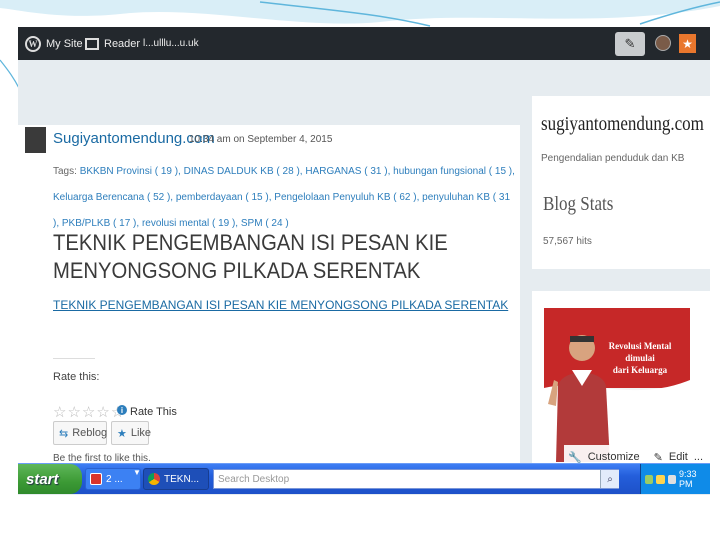 The height and width of the screenshot is (540, 720). I want to click on rating-stars: ☆ ☆ ☆ ☆ ☆, so click(88, 412).